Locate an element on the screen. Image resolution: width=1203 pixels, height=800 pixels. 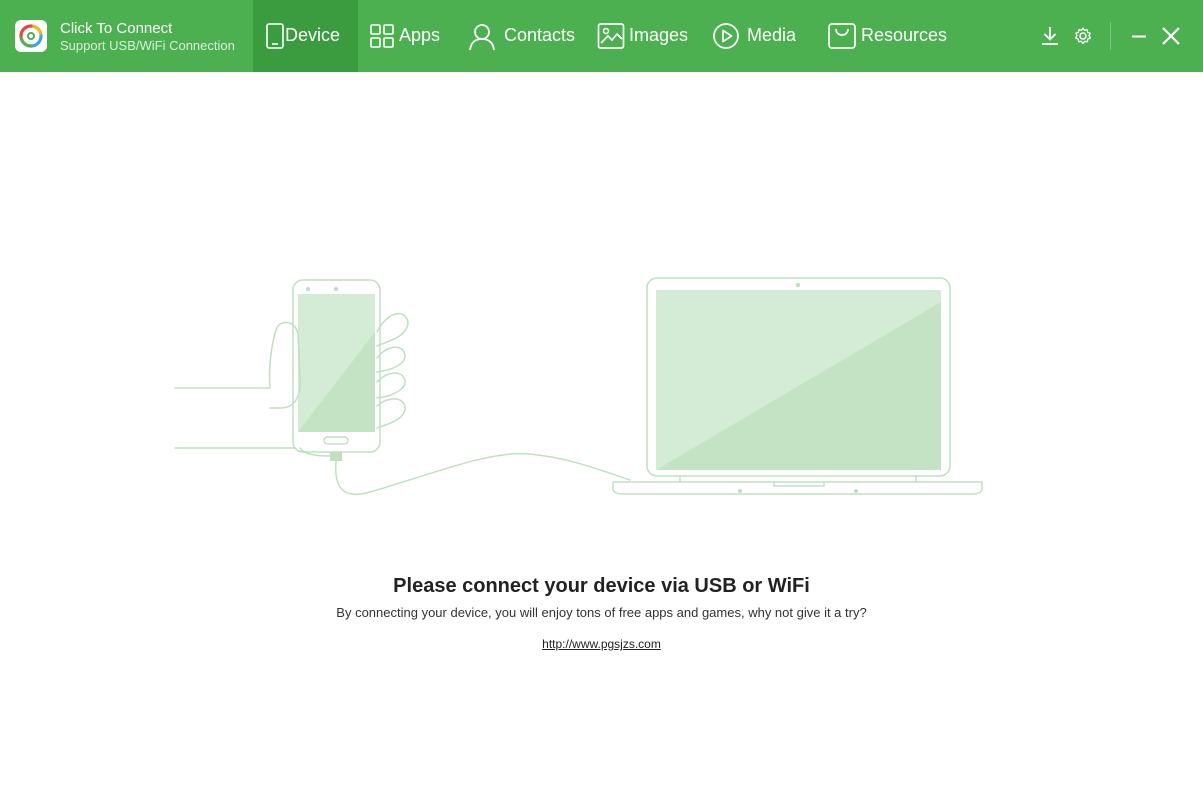
tab-apps: Apps is located at coordinates (405, 36).